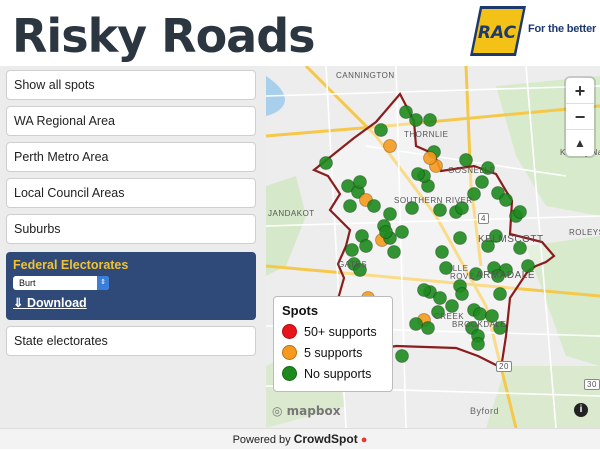 This screenshot has height=450, width=600. What do you see at coordinates (313, 411) in the screenshot?
I see `mapbox-label: mapbox` at bounding box center [313, 411].